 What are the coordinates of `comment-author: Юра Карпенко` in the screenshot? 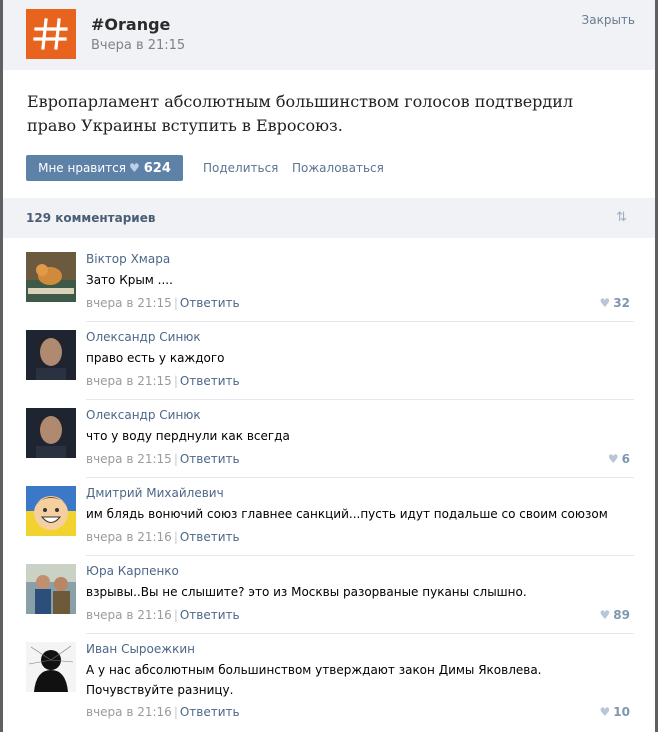 It's located at (132, 571).